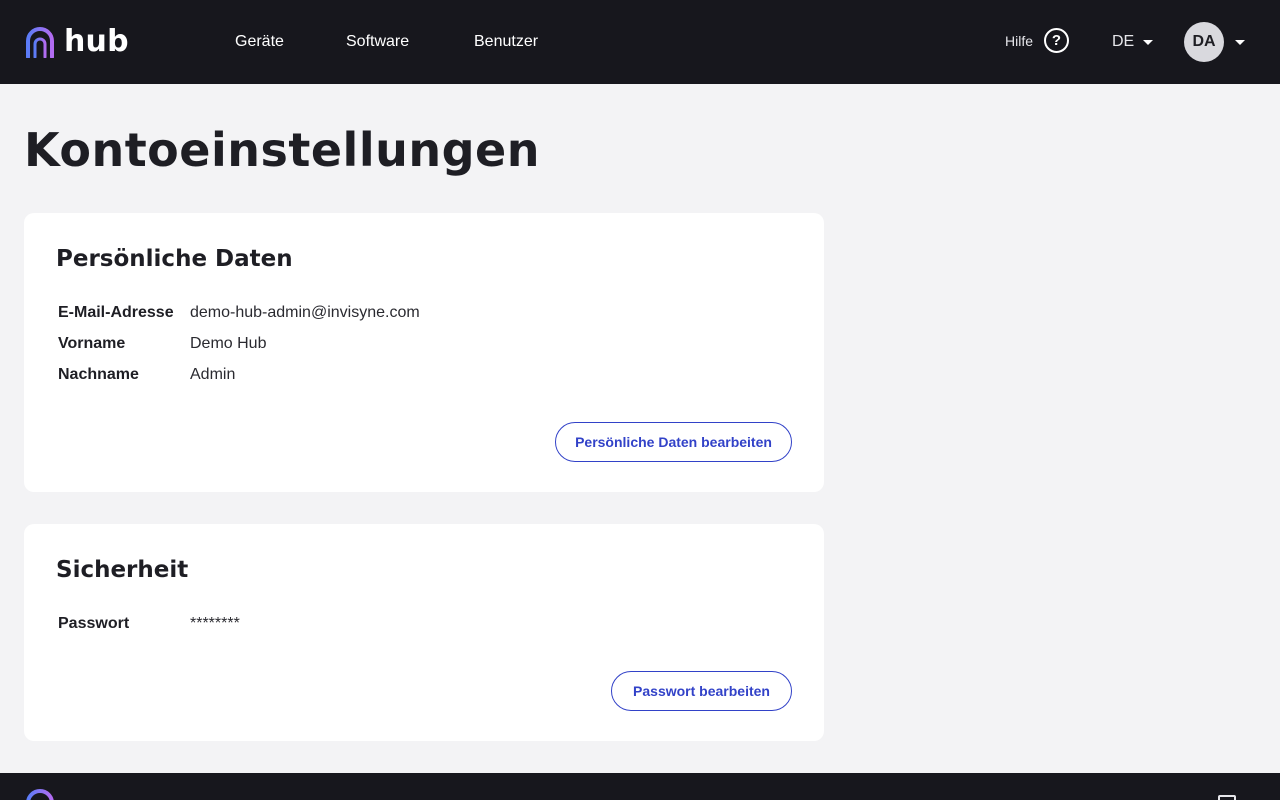 This screenshot has width=1280, height=800. Describe the element at coordinates (96, 41) in the screenshot. I see `logo-text: hub` at that location.